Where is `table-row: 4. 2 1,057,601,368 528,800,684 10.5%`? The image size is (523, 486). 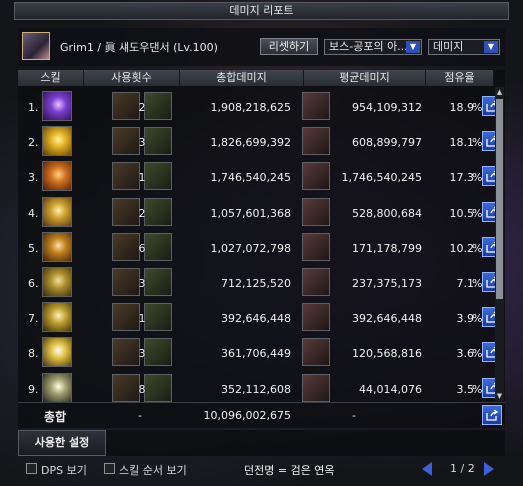 table-row: 4. 2 1,057,601,368 528,800,684 10.5% is located at coordinates (260, 212).